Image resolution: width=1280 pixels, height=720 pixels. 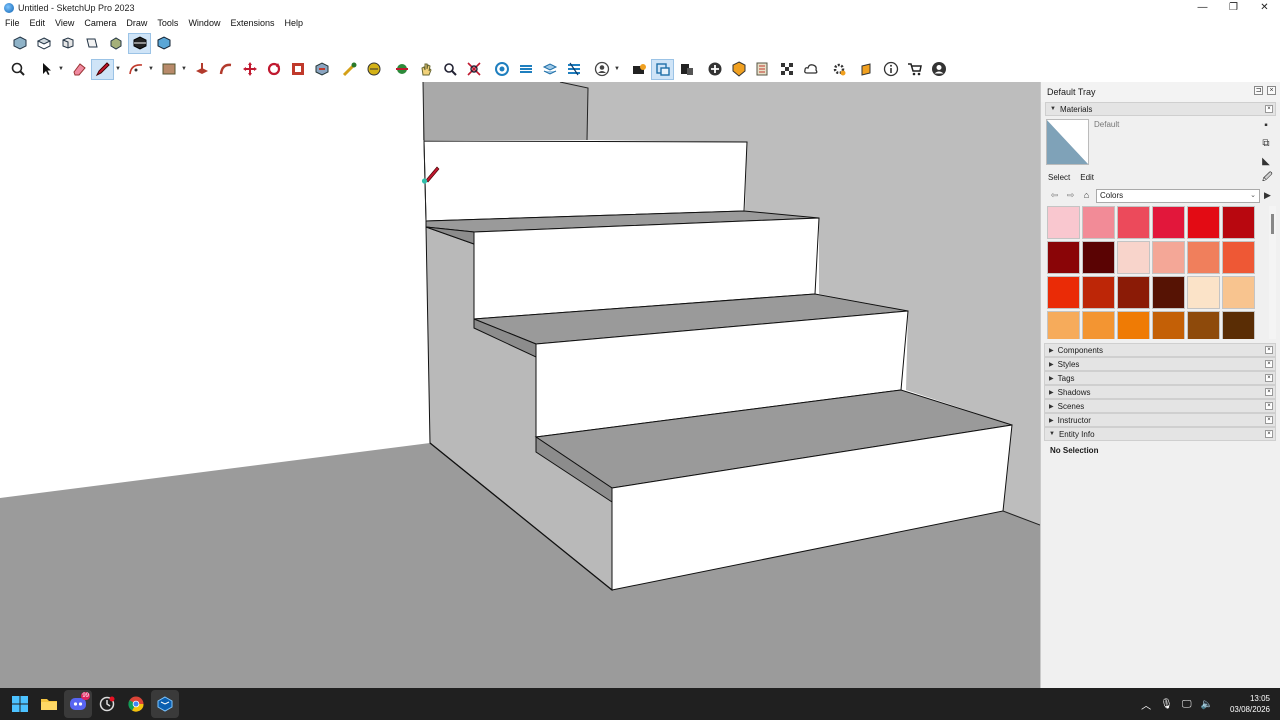 What do you see at coordinates (297, 69) in the screenshot?
I see `scale-icon` at bounding box center [297, 69].